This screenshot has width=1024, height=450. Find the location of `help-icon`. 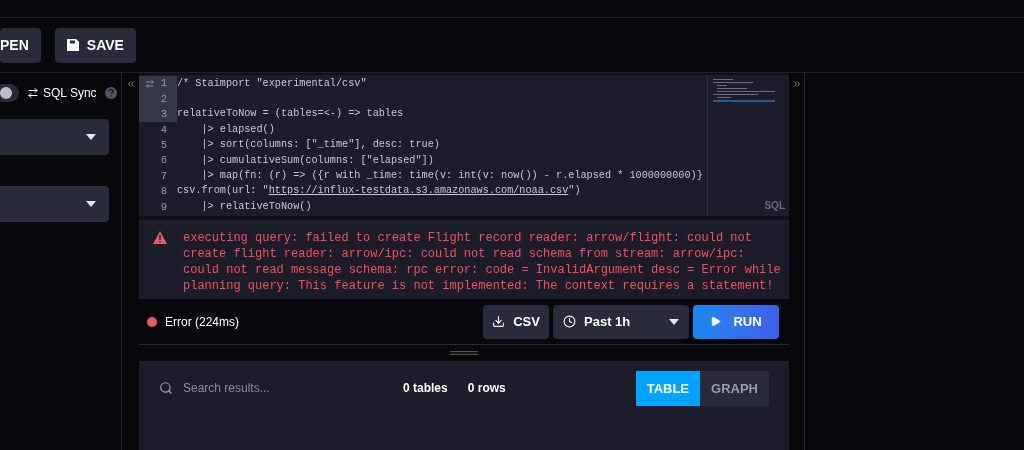

help-icon is located at coordinates (110, 93).